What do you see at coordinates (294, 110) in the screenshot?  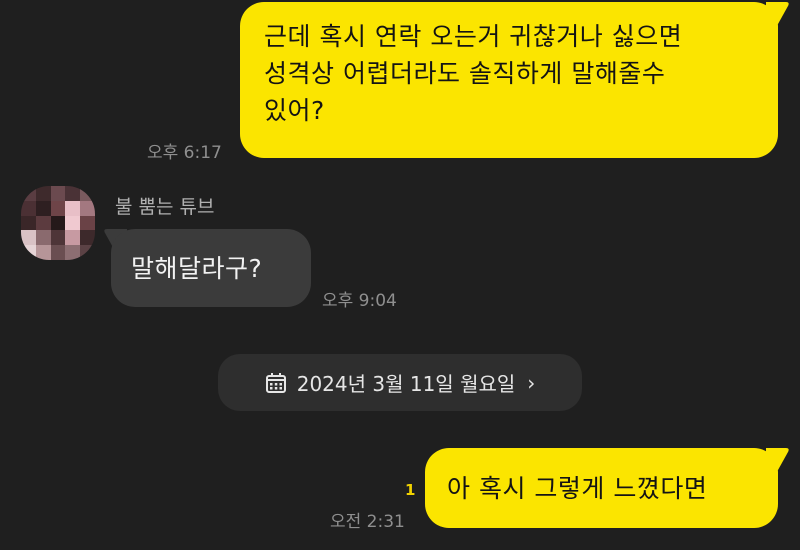 I see `message-line: 있어?` at bounding box center [294, 110].